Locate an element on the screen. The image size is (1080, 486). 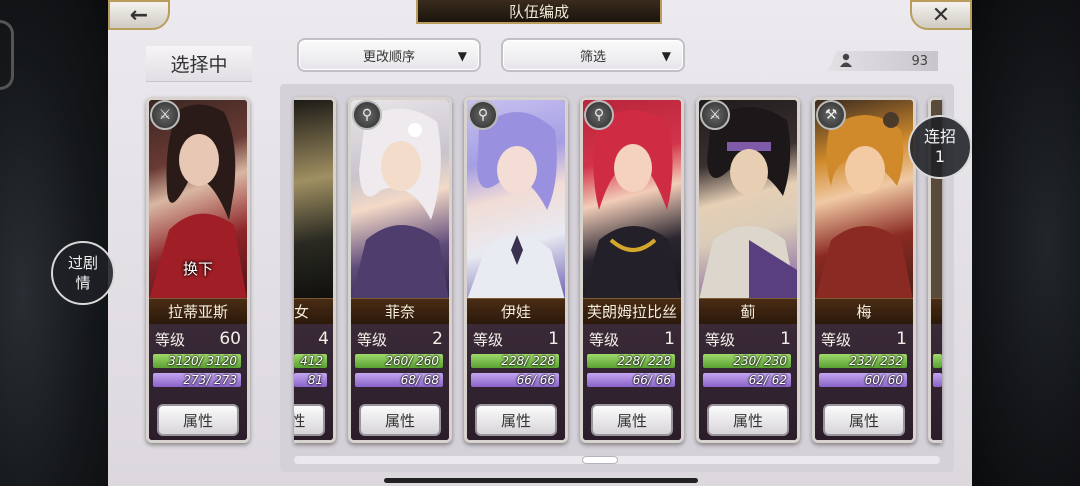
change-order-dropdown: 更改顺序 ▼ is located at coordinates (389, 55).